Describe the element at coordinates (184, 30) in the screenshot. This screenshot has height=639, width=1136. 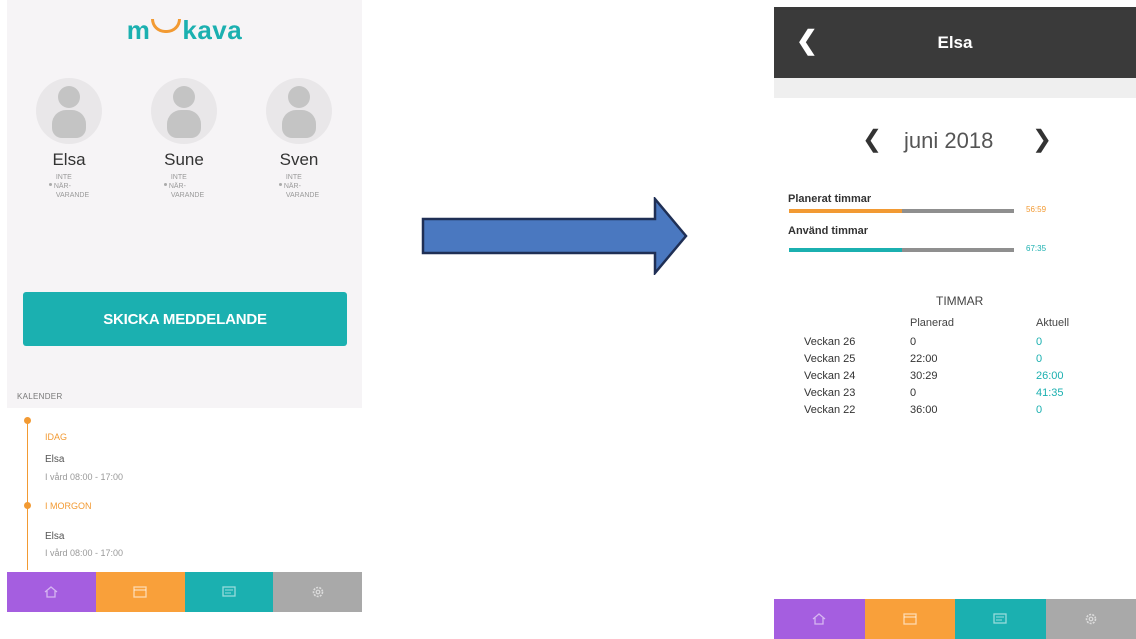
I see `mukava-logo: m kava` at that location.